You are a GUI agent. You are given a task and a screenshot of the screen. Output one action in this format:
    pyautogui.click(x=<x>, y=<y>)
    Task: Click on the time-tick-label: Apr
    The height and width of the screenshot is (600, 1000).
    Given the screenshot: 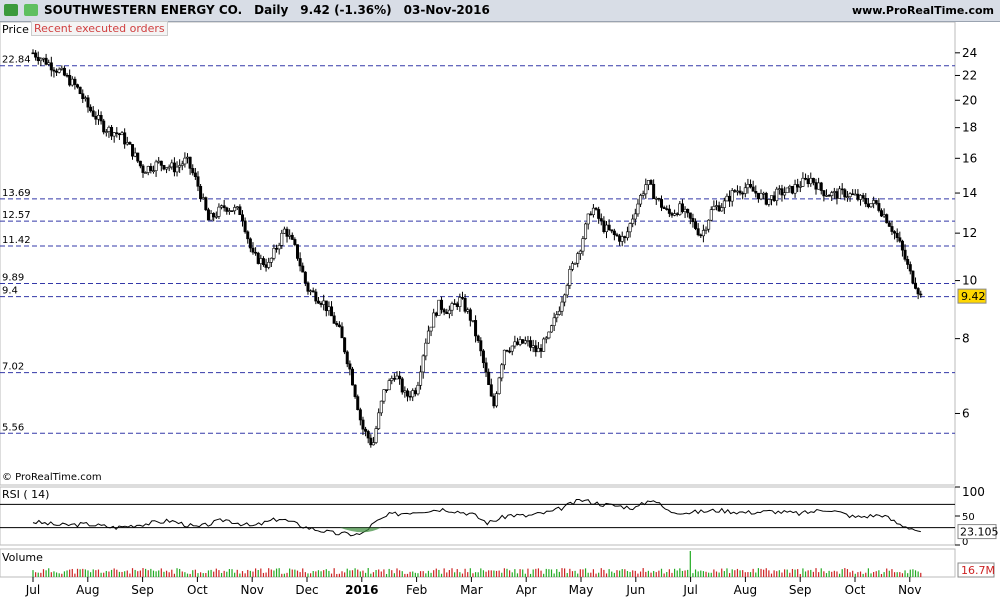 What is the action you would take?
    pyautogui.click(x=526, y=590)
    